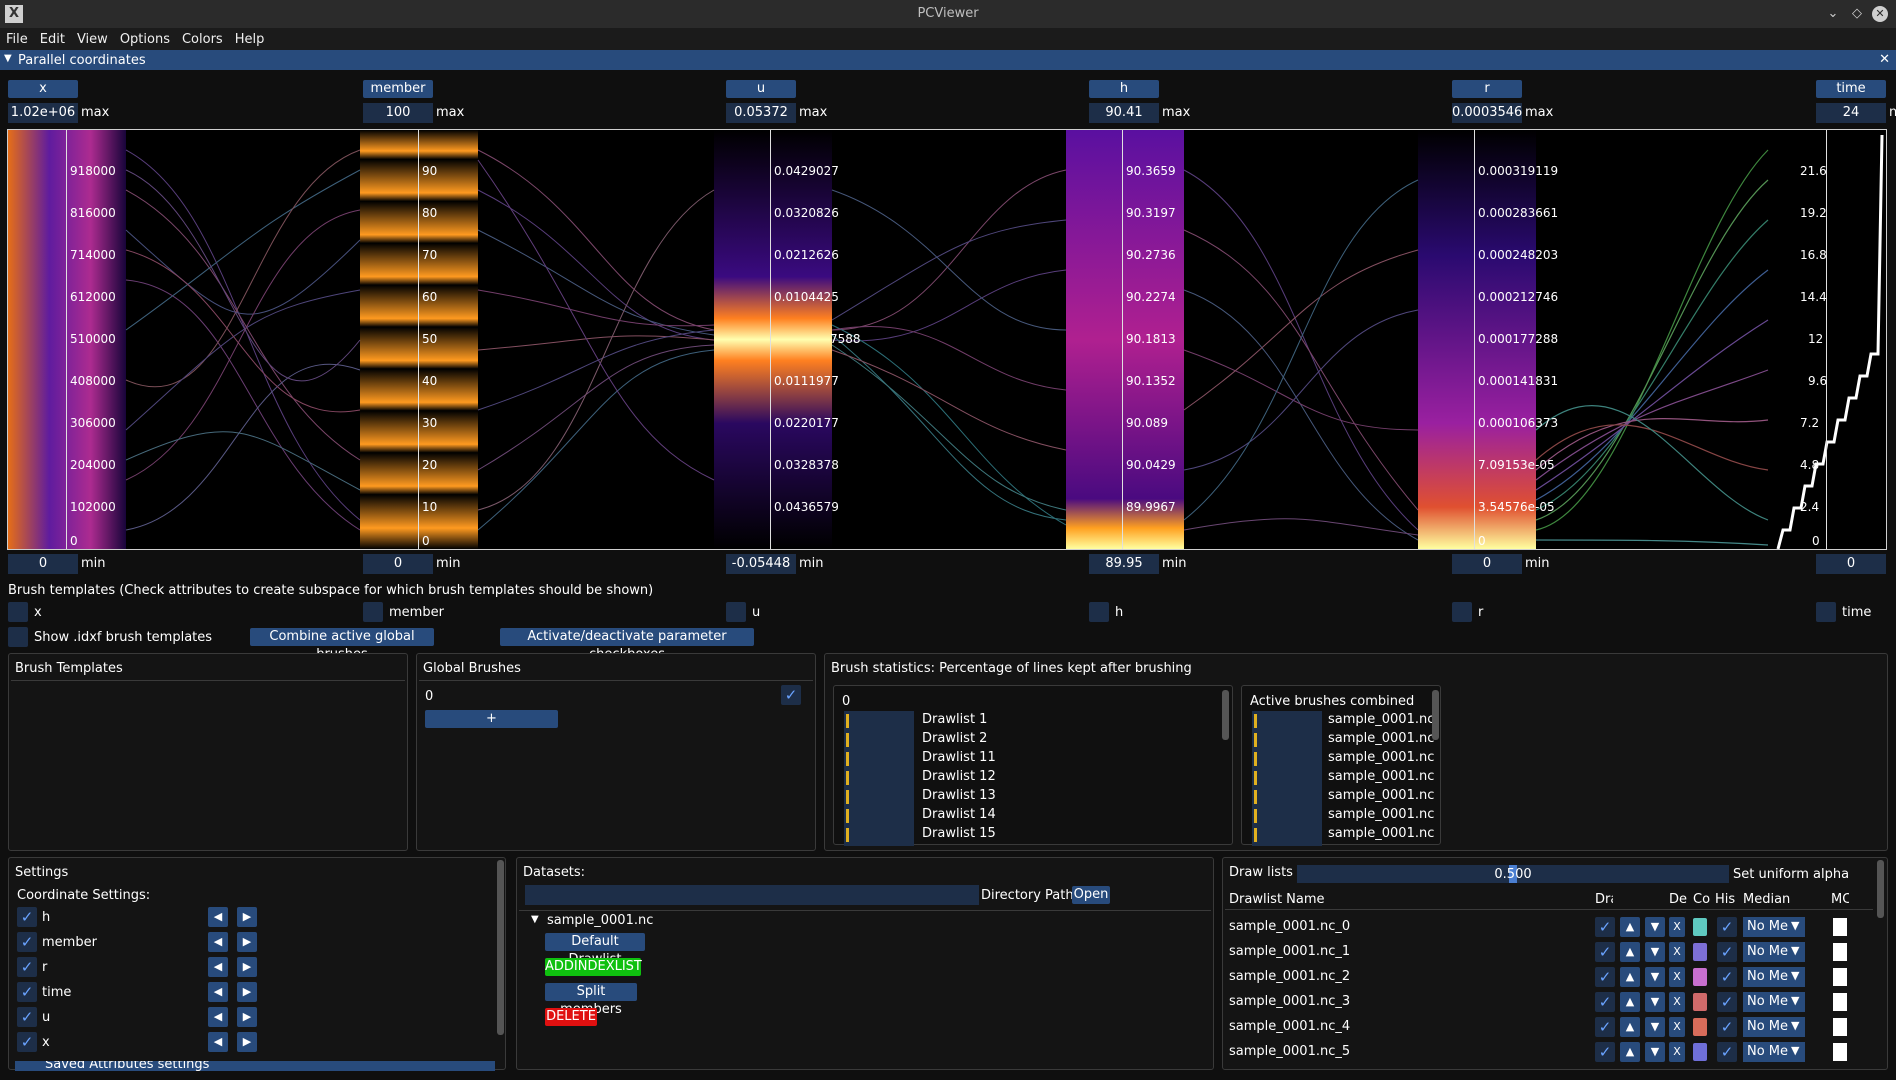 The image size is (1896, 1080). What do you see at coordinates (1487, 89) in the screenshot?
I see `axis-r-button: r` at bounding box center [1487, 89].